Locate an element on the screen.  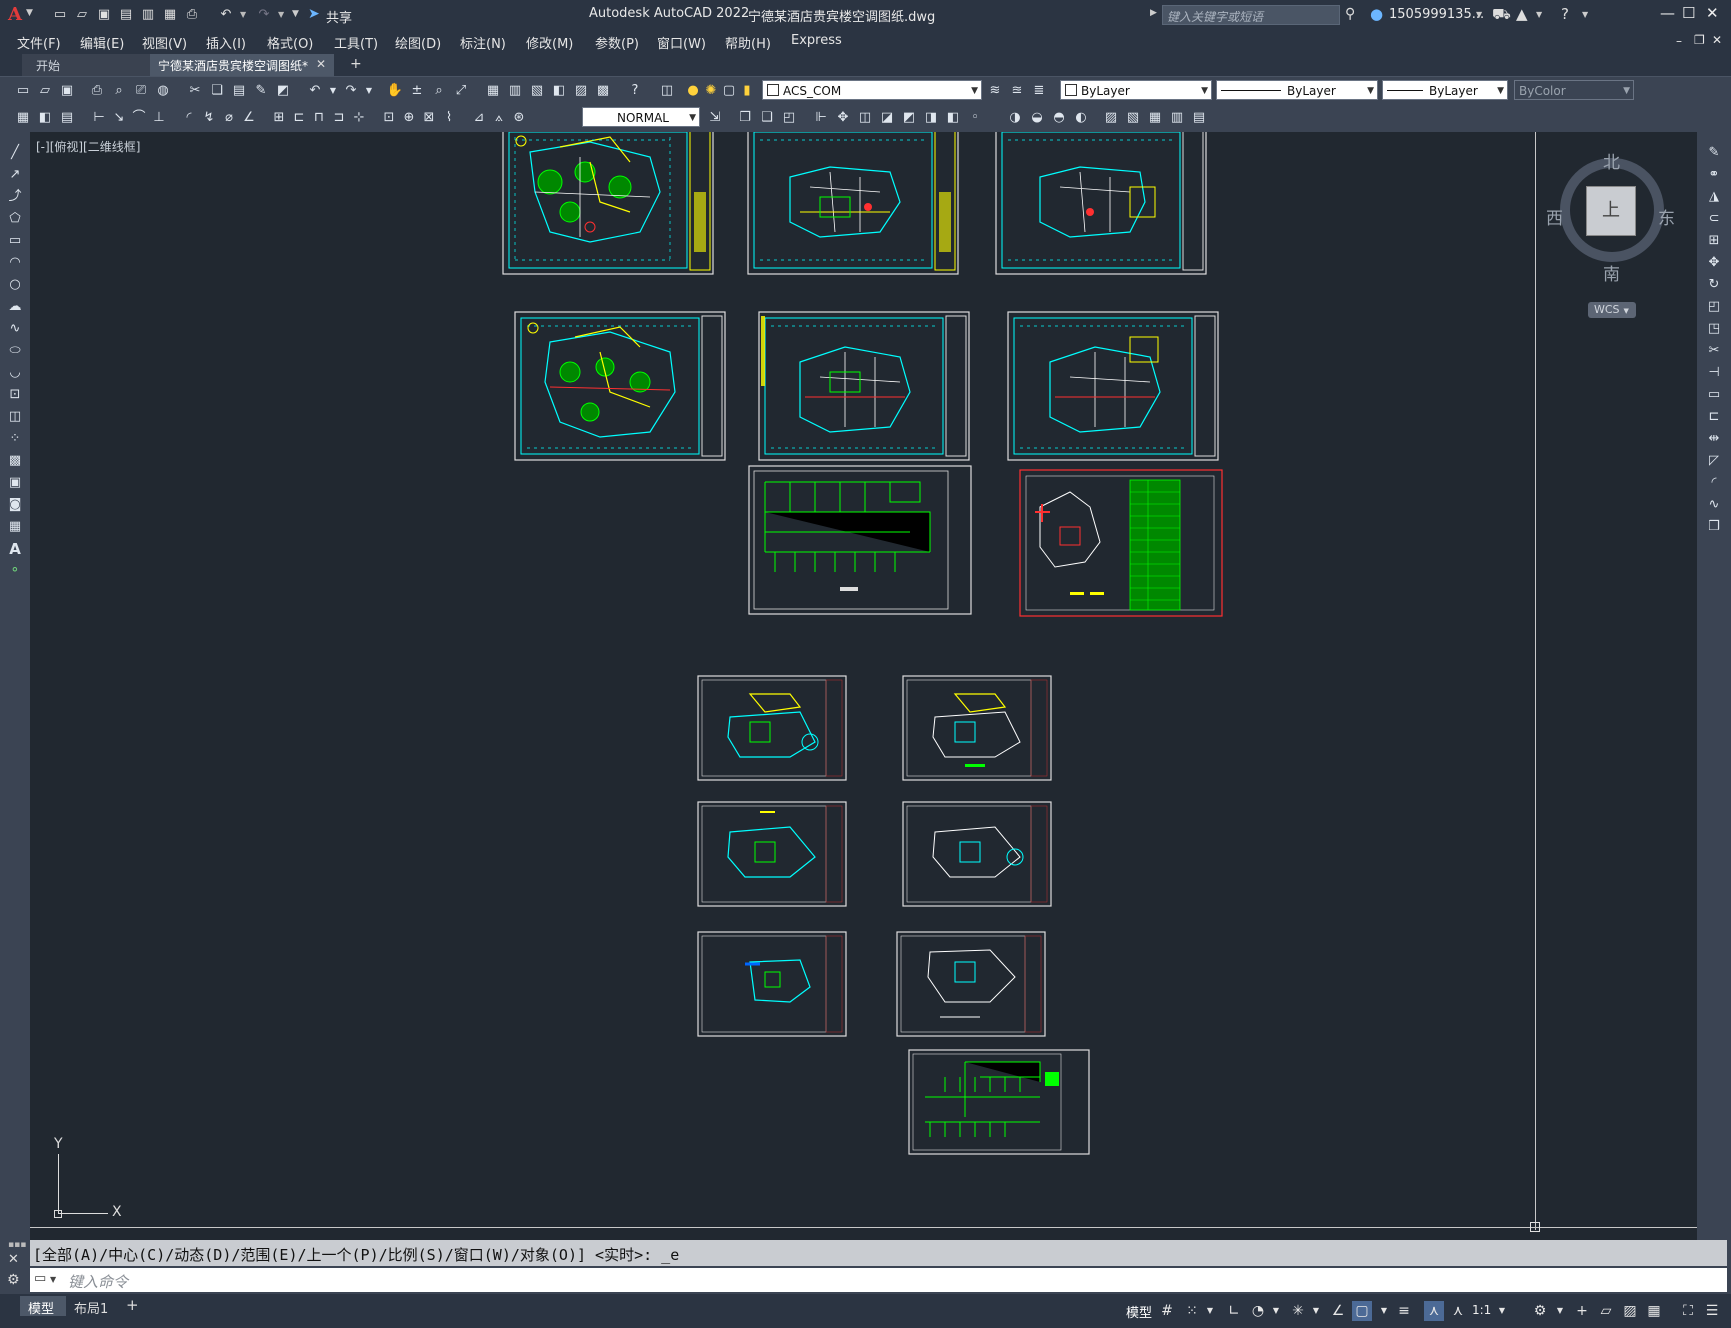
menu-draw: 绘图(D) is located at coordinates (418, 42).